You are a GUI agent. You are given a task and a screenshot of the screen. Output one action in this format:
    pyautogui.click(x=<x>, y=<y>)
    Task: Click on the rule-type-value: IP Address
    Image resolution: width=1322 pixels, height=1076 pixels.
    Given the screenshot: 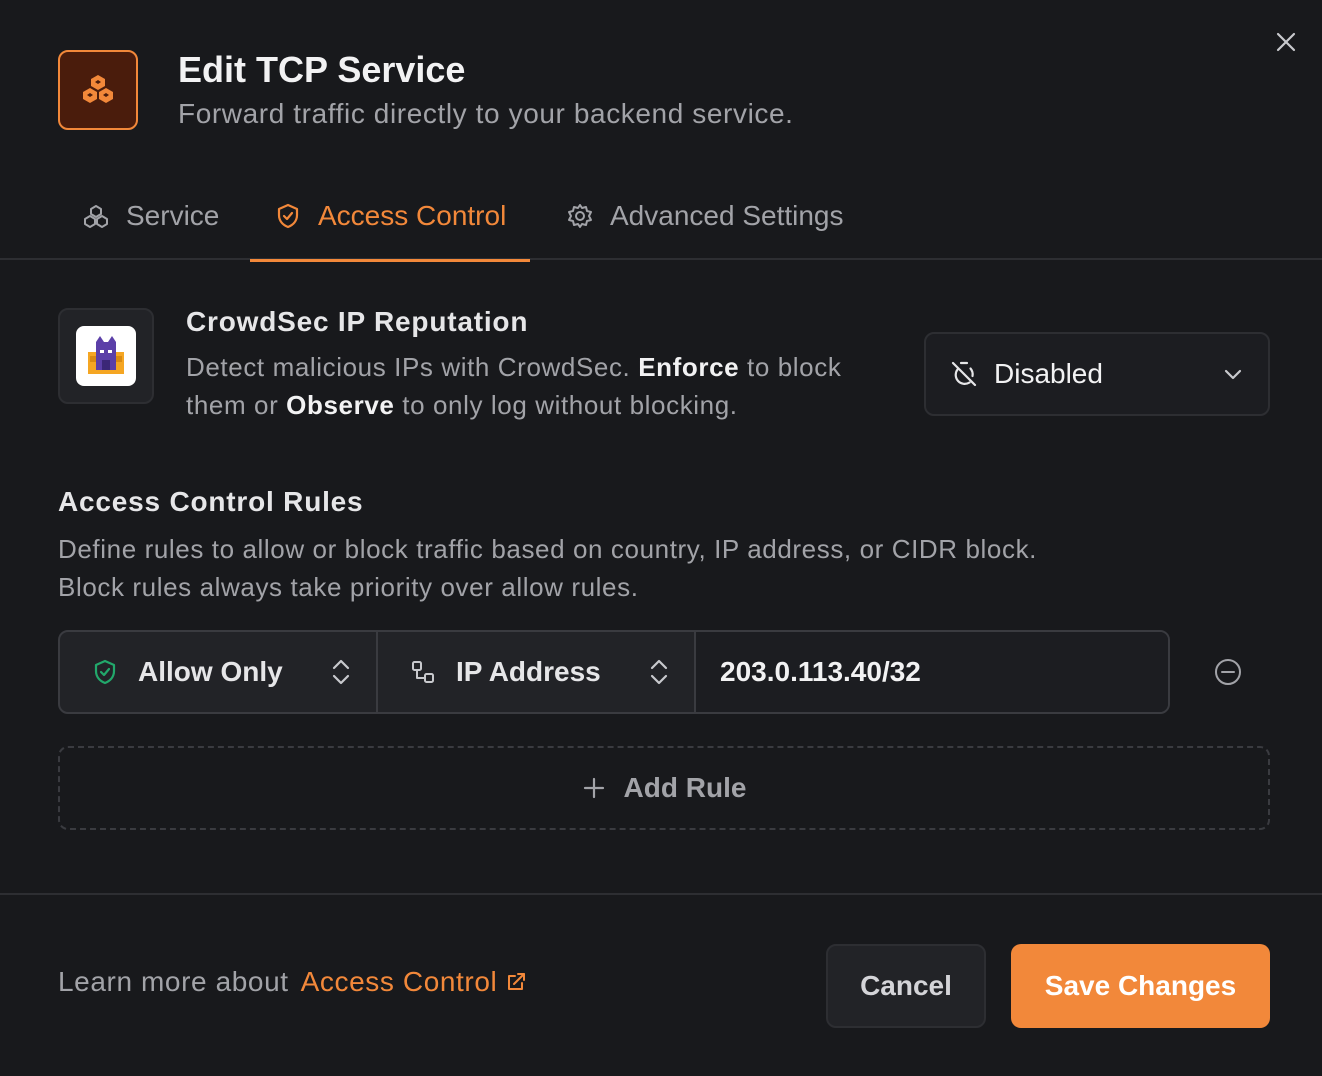 What is the action you would take?
    pyautogui.click(x=528, y=671)
    